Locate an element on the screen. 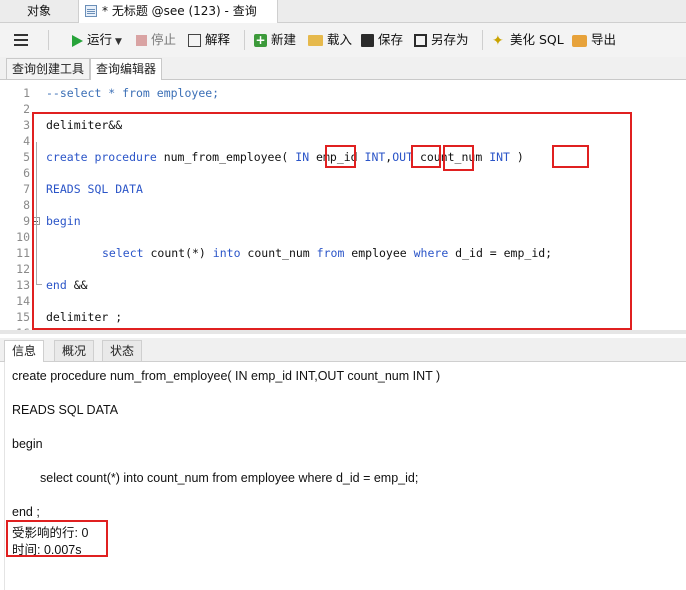 The width and height of the screenshot is (686, 590). new-icon: + is located at coordinates (260, 40).